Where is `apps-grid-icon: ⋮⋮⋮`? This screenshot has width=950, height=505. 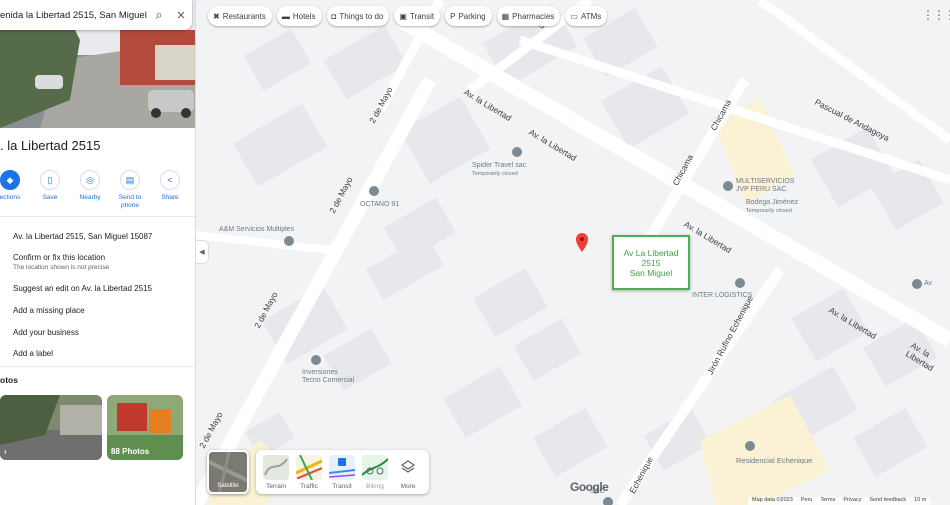 apps-grid-icon: ⋮⋮⋮ is located at coordinates (936, 15).